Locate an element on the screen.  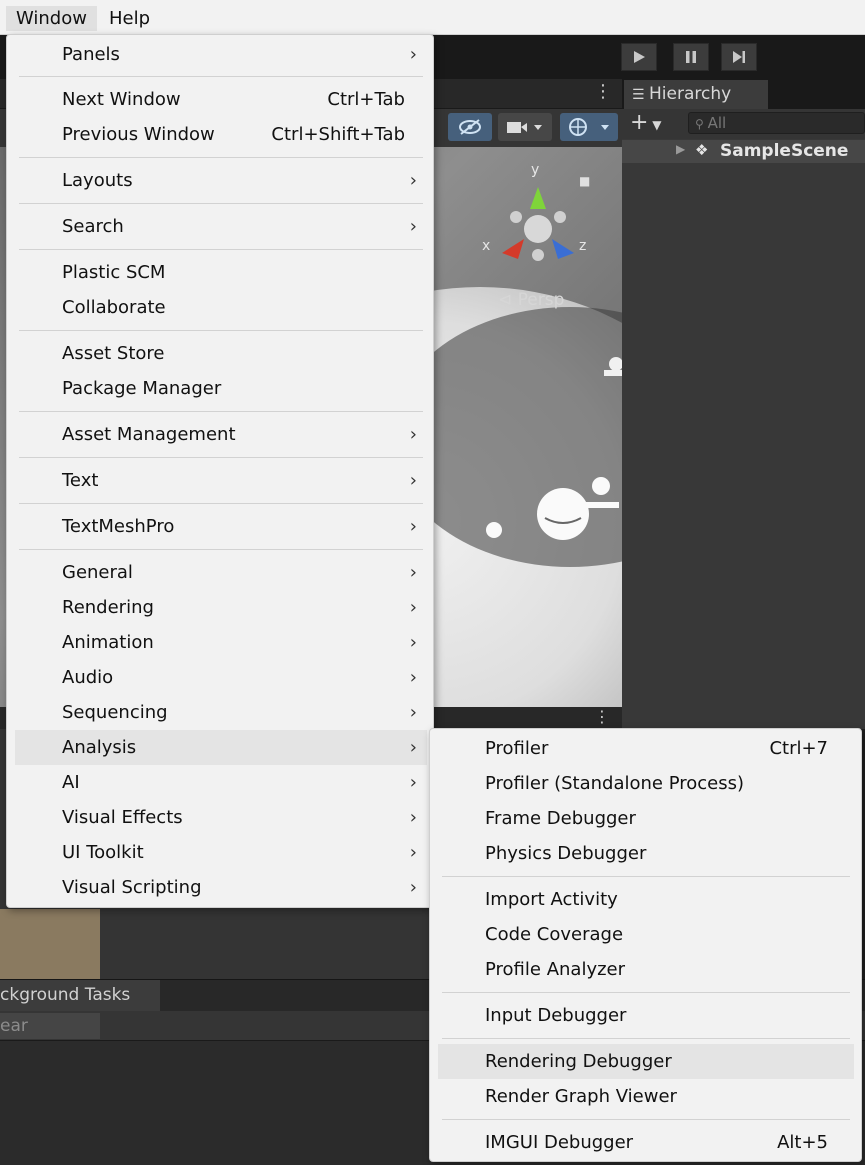
step-button is located at coordinates (739, 57).